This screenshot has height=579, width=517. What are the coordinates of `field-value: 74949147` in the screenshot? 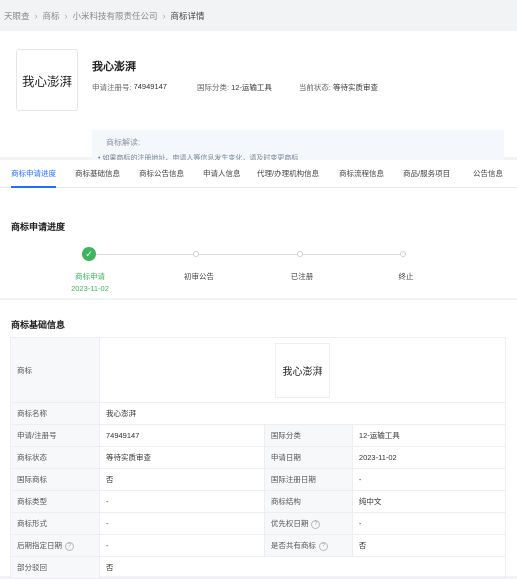 It's located at (182, 435).